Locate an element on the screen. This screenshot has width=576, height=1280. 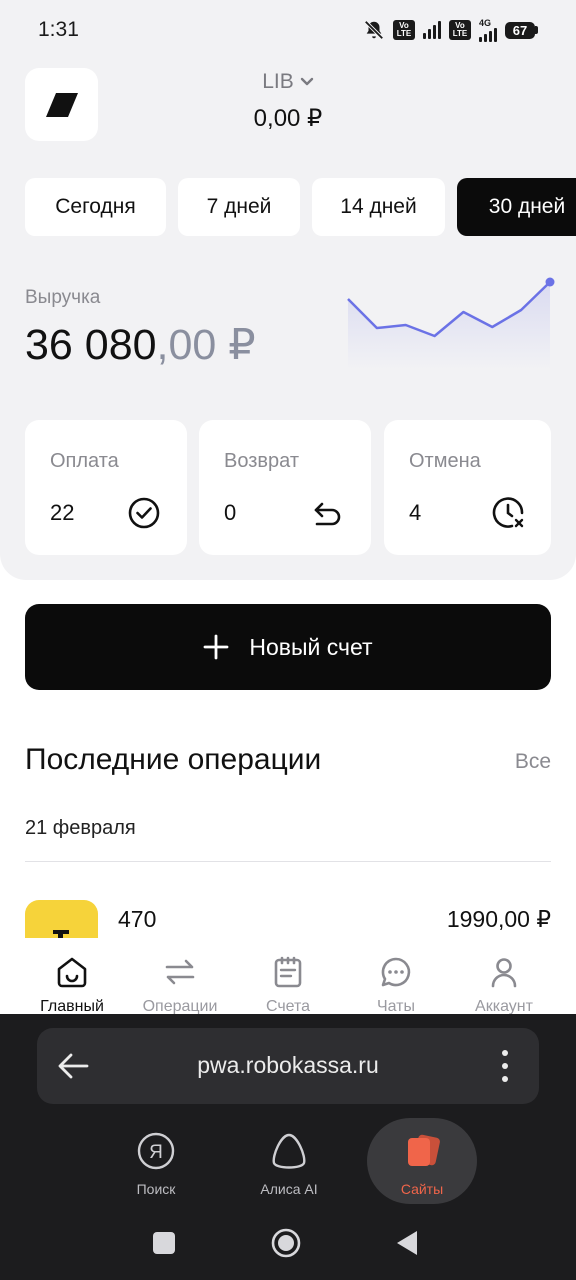
yandex-search-icon: Я is located at coordinates (156, 1151).